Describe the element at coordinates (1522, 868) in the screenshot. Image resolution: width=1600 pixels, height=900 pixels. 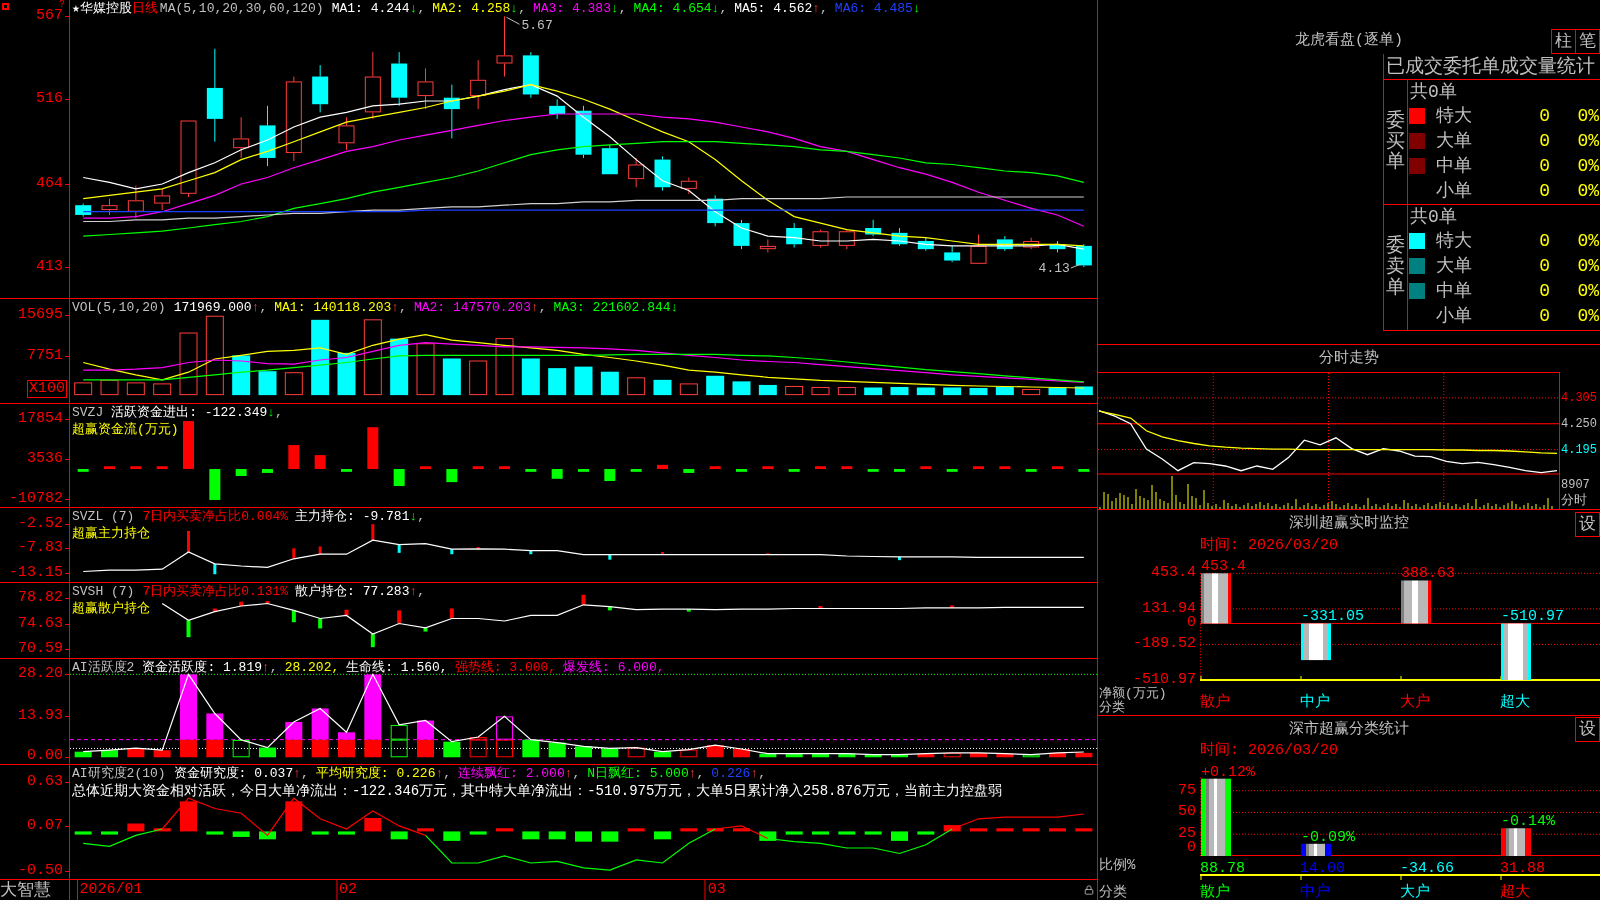
I see `value-label: 31.88` at that location.